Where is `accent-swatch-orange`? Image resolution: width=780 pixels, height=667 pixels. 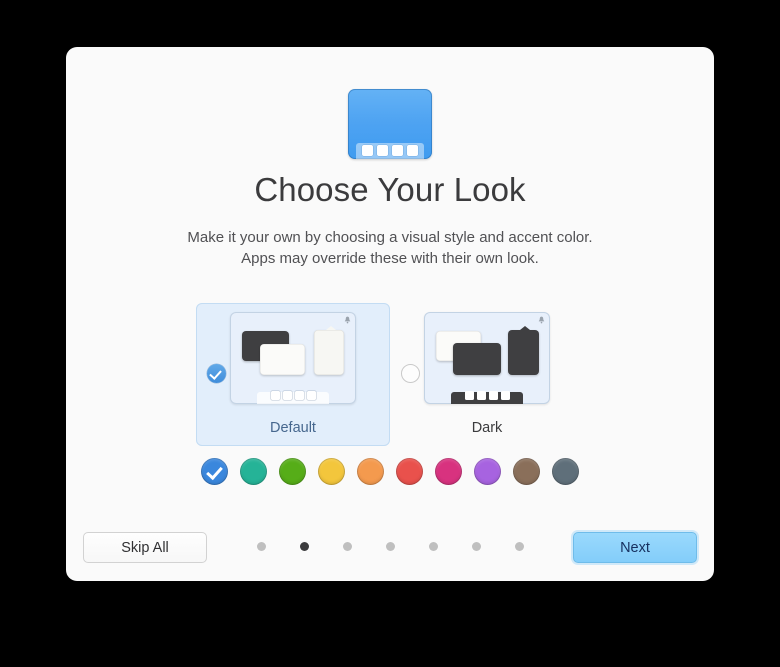
accent-swatch-orange is located at coordinates (370, 471).